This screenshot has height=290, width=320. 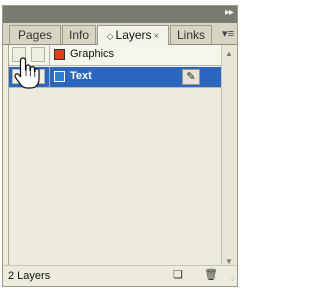 What do you see at coordinates (211, 275) in the screenshot?
I see `trash-icon: 🗑` at bounding box center [211, 275].